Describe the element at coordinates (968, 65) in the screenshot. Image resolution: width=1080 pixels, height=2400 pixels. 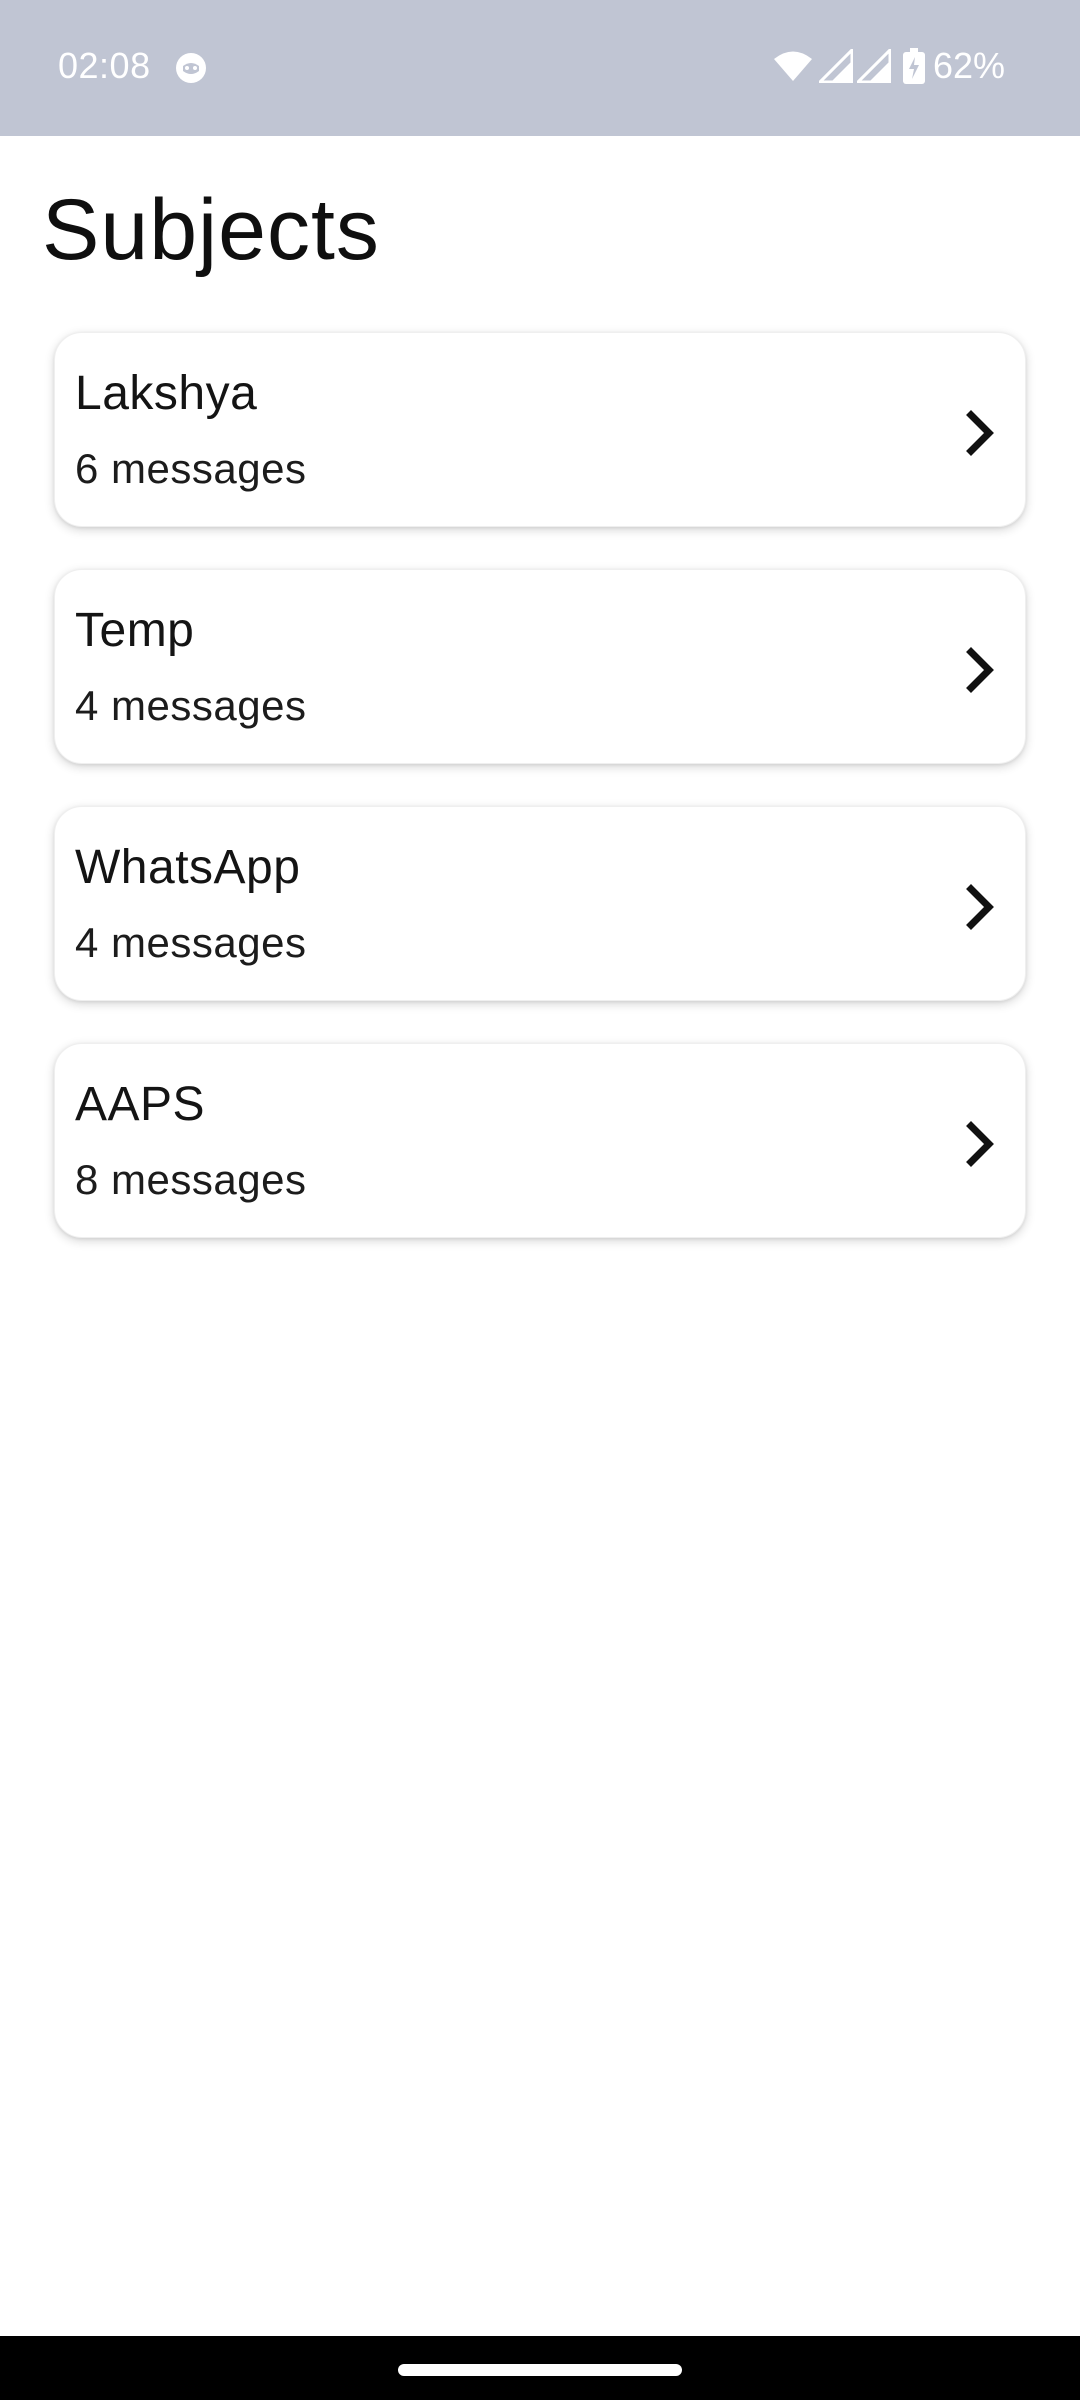
I see `battery-percent: 62%` at that location.